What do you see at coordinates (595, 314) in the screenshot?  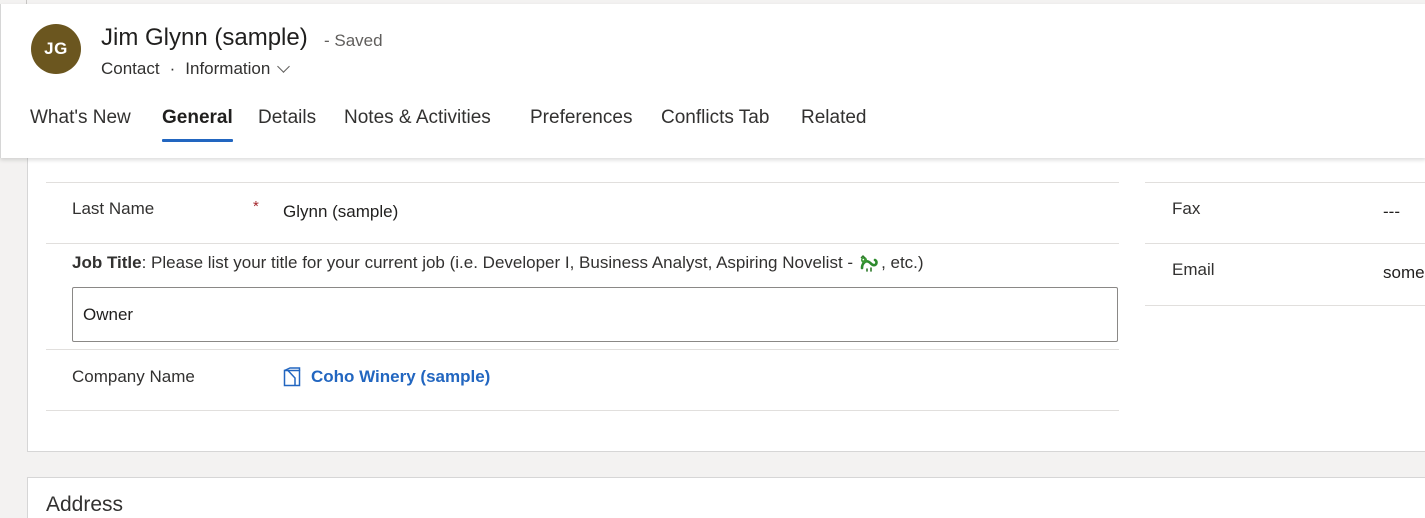 I see `job-title-input: Owner` at bounding box center [595, 314].